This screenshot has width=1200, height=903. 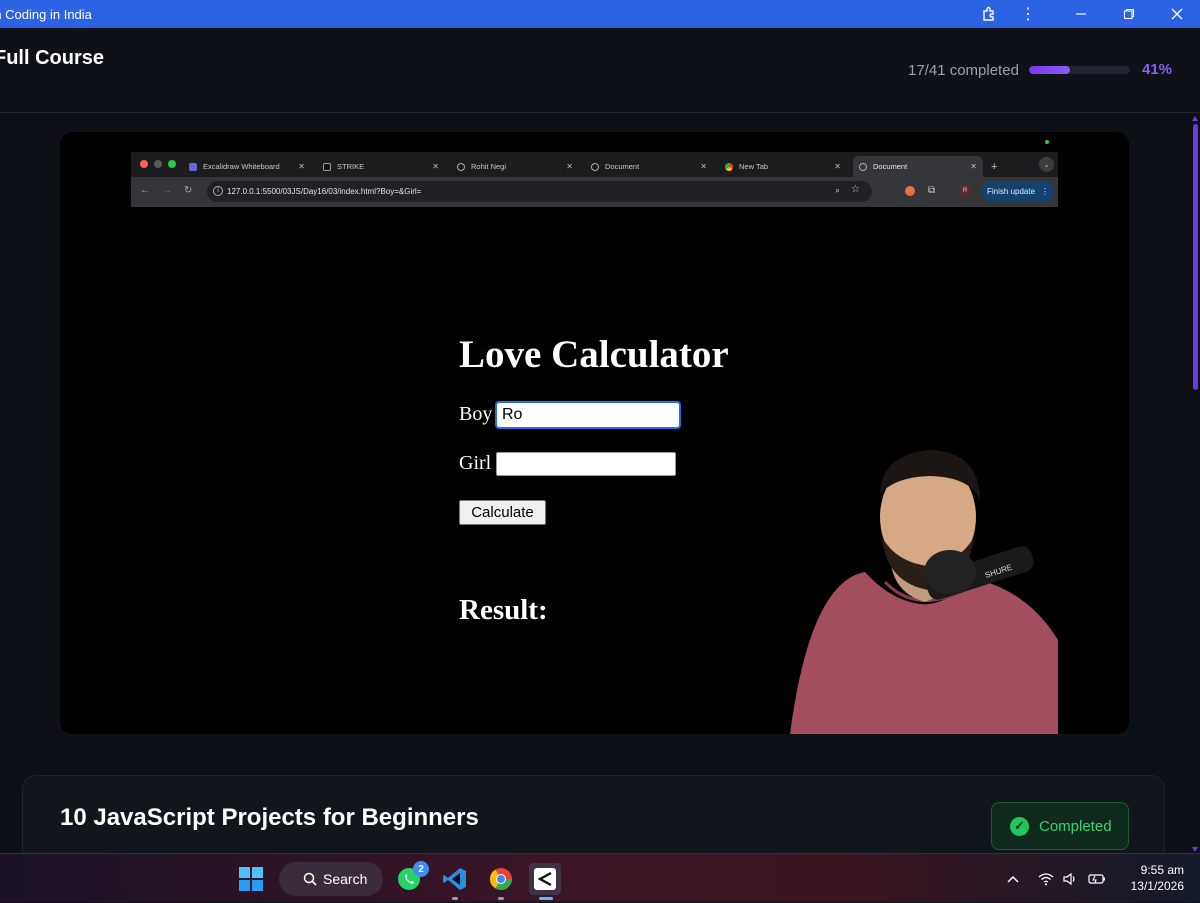 I want to click on strike-icon, so click(x=327, y=166).